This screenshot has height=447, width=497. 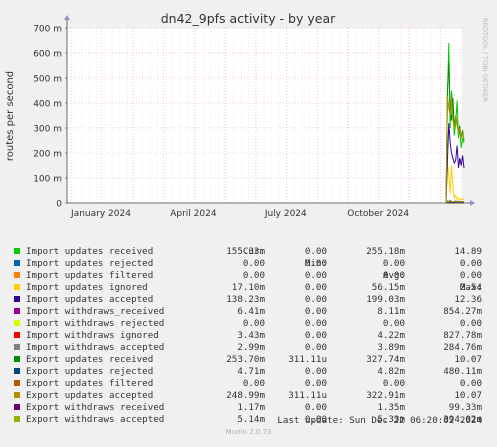 What do you see at coordinates (90, 371) in the screenshot?
I see `legend-series-name: Export updates rejected` at bounding box center [90, 371].